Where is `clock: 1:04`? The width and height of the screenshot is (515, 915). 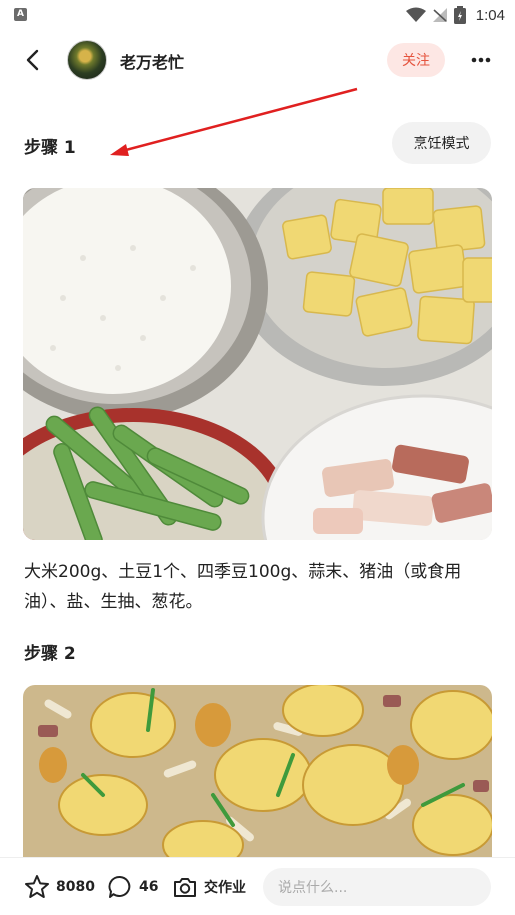 clock: 1:04 is located at coordinates (490, 15).